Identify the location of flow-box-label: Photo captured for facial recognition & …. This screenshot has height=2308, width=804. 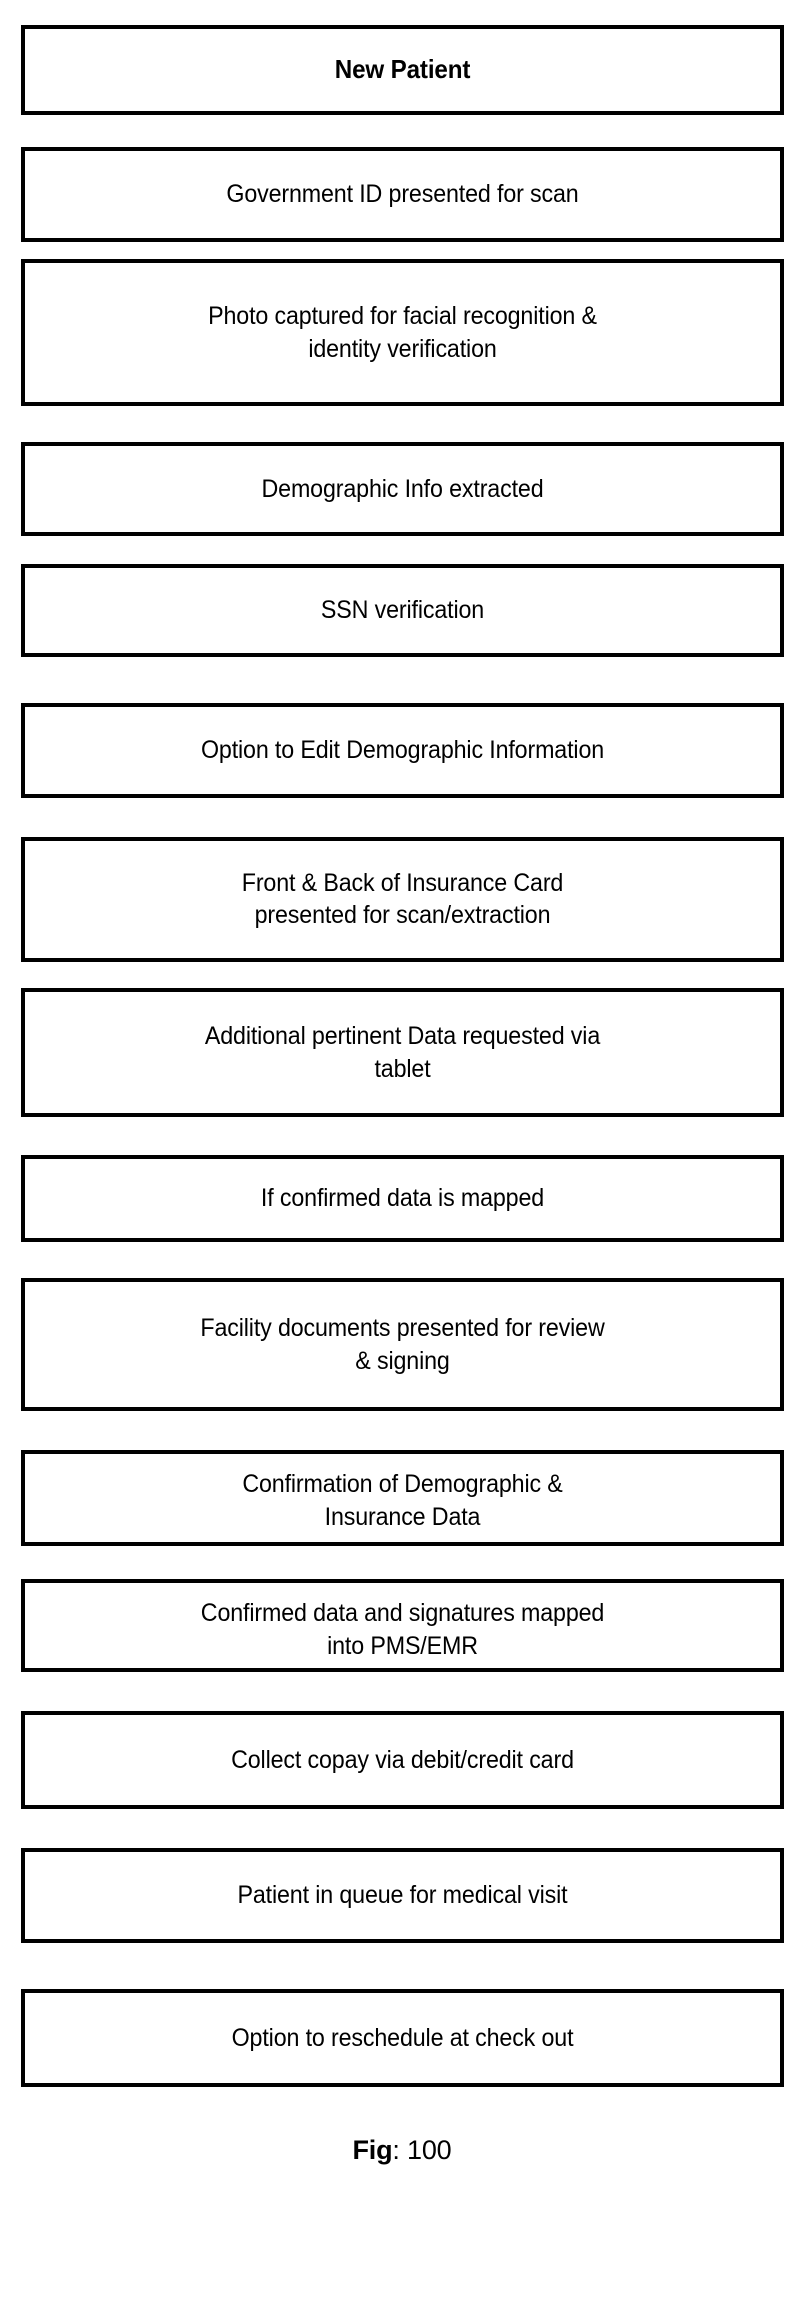
(402, 332).